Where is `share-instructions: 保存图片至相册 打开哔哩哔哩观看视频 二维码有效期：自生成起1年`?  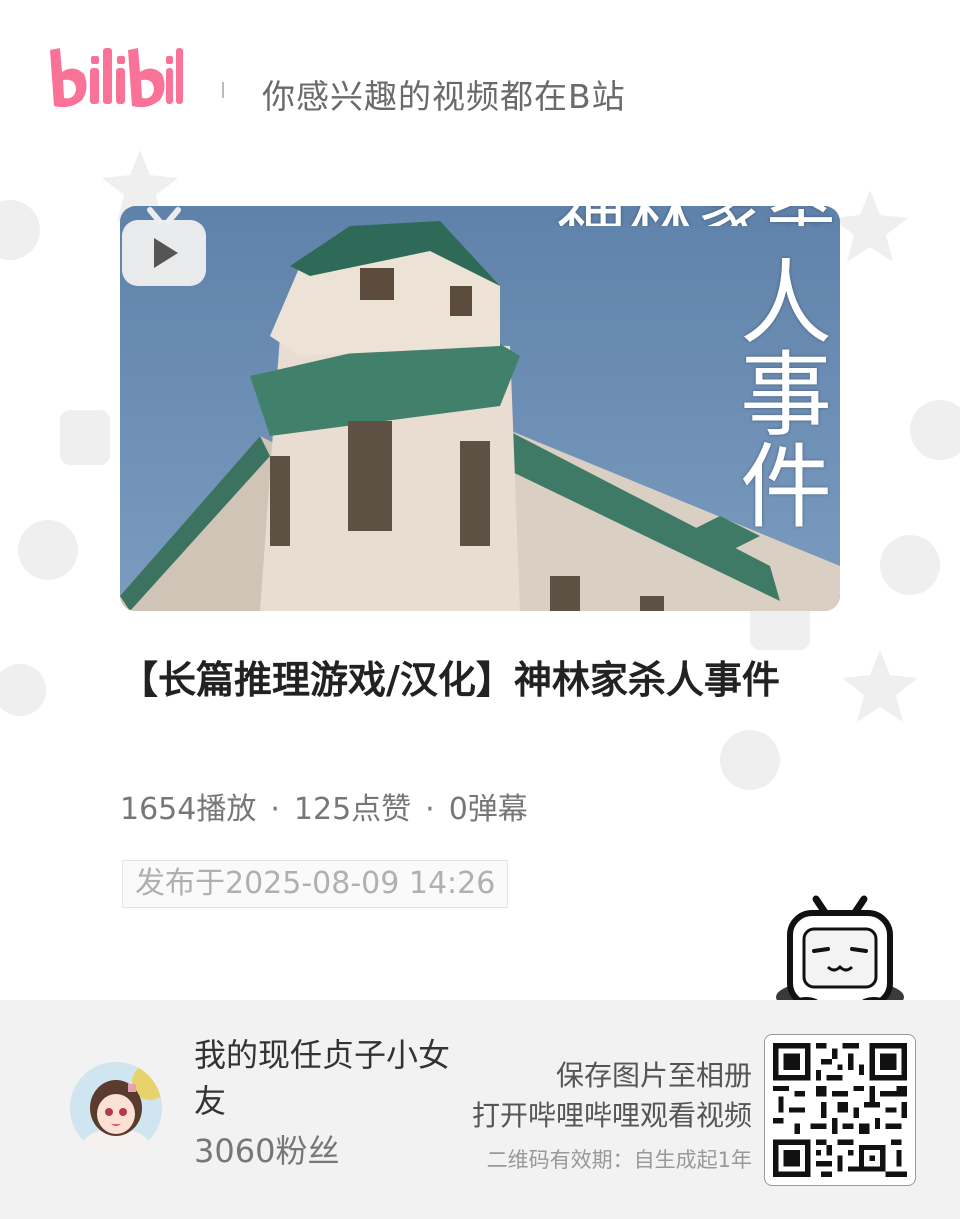
share-instructions: 保存图片至相册 打开哔哩哔哩观看视频 二维码有效期：自生成起1年 is located at coordinates (612, 1115).